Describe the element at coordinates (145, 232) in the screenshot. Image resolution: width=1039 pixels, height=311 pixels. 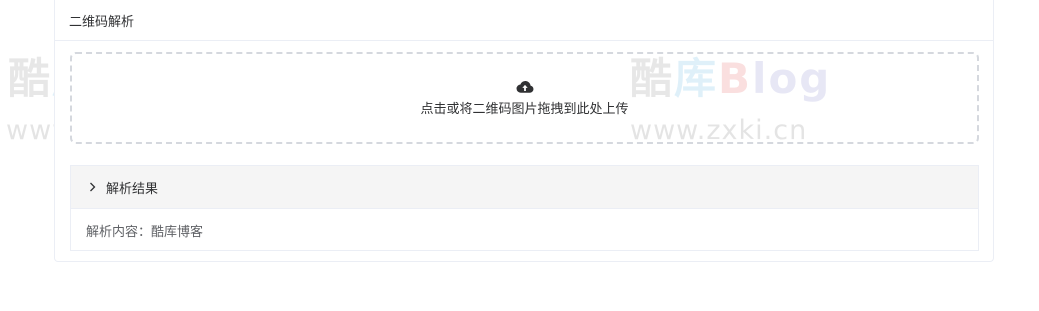
I see `result-content: 解析内容：酷库博客` at that location.